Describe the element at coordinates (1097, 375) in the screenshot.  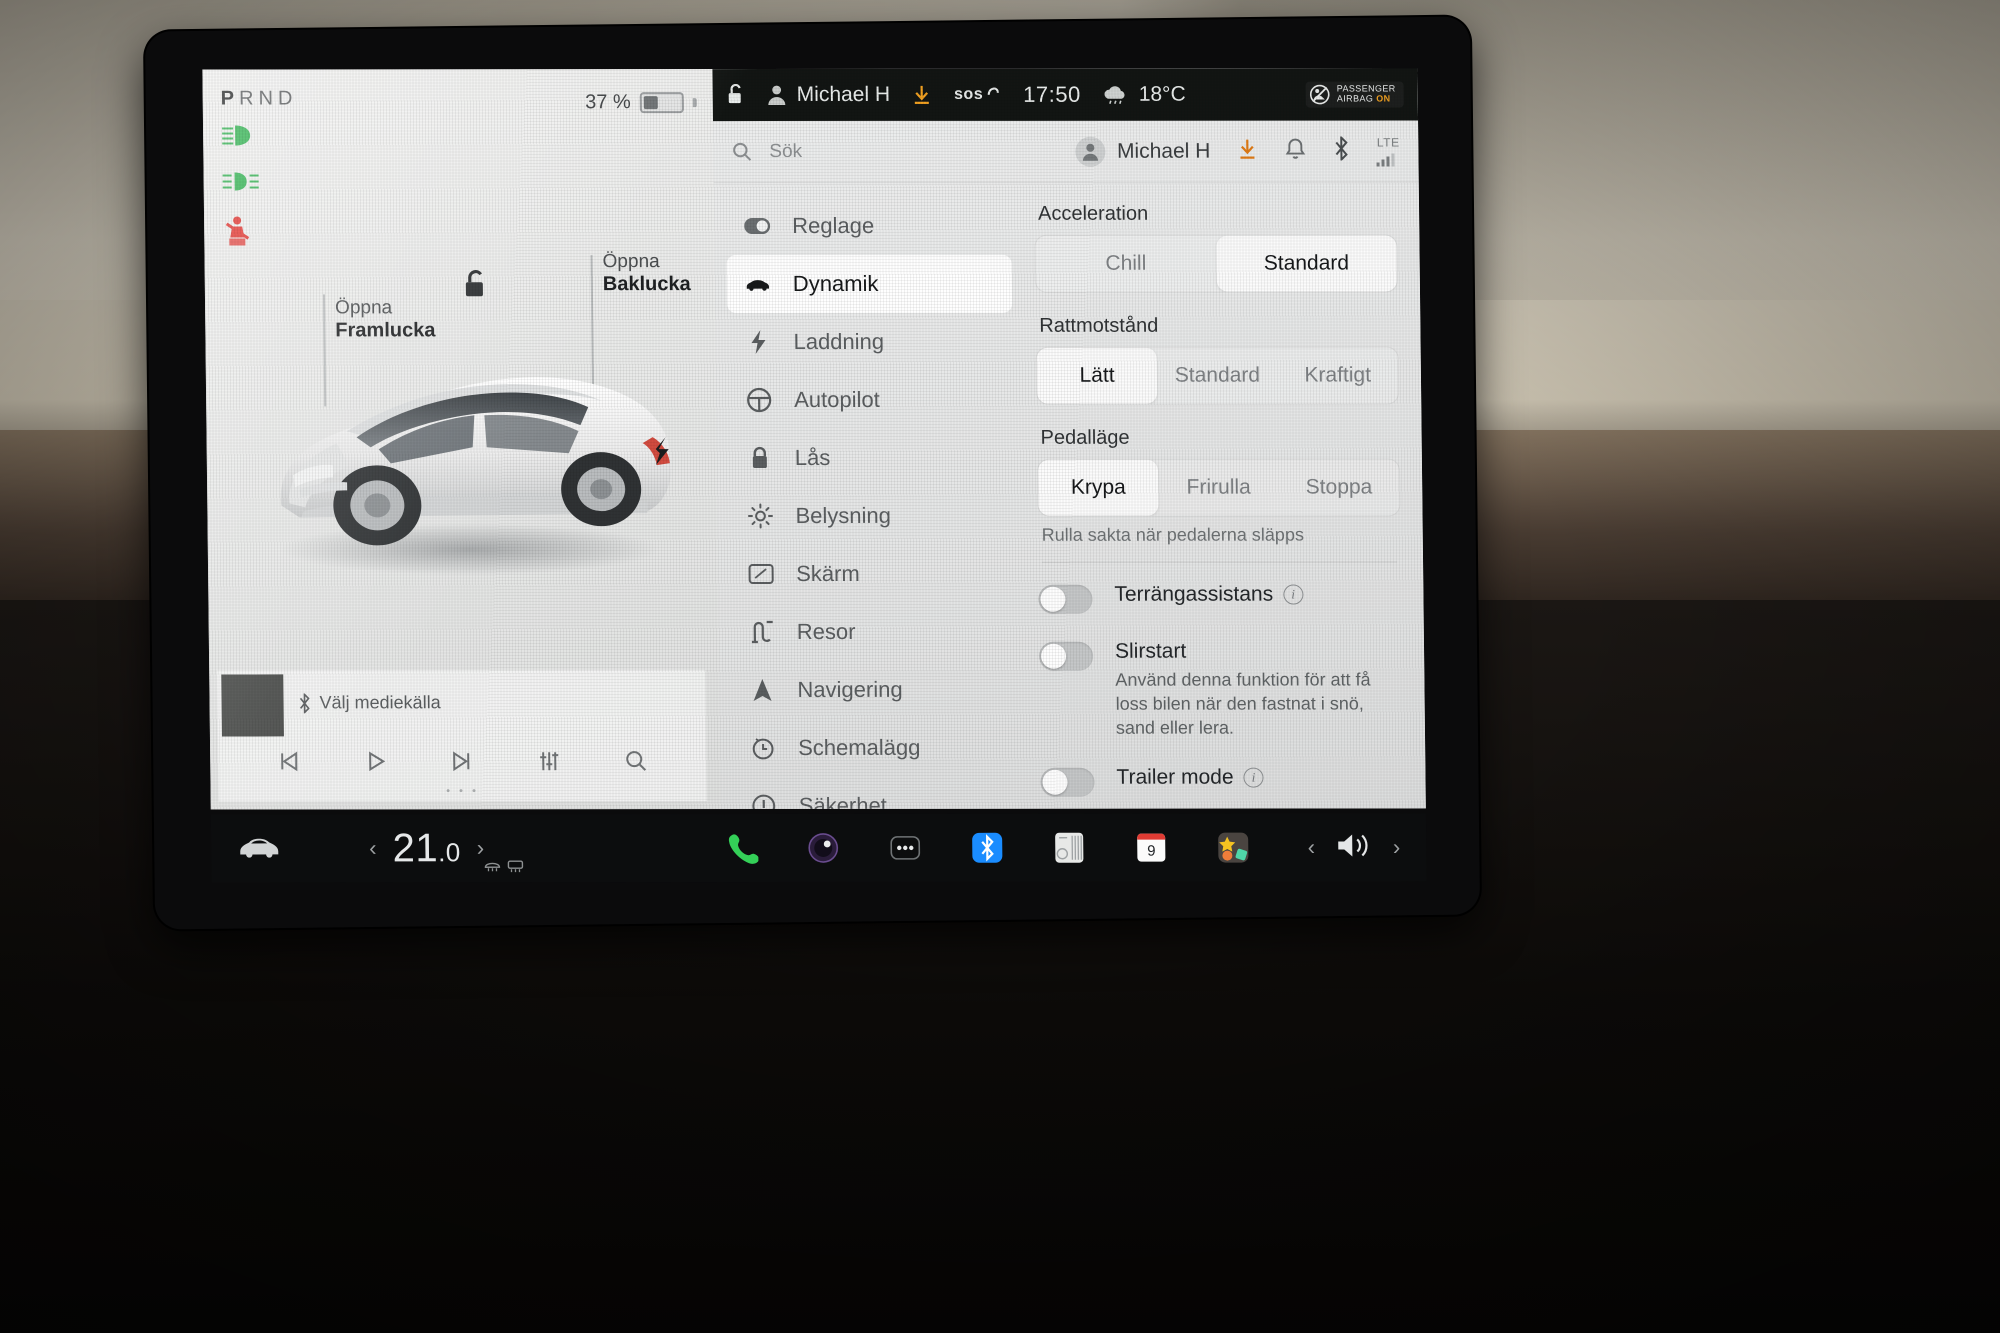
I see `steering-option-latt: Lätt` at that location.